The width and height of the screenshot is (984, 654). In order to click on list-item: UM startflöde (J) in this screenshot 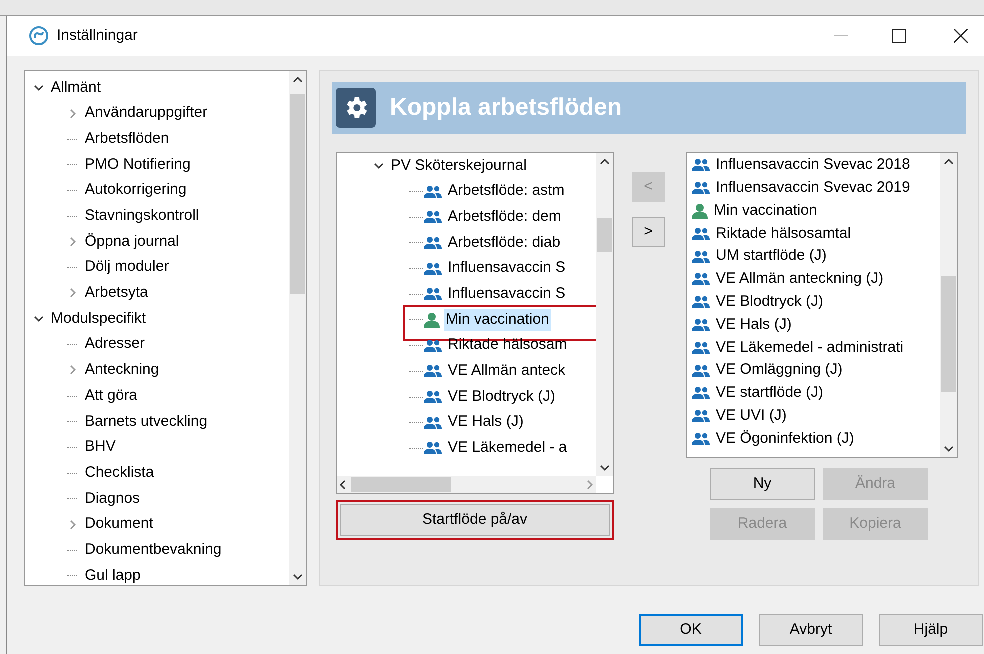, I will do `click(771, 256)`.